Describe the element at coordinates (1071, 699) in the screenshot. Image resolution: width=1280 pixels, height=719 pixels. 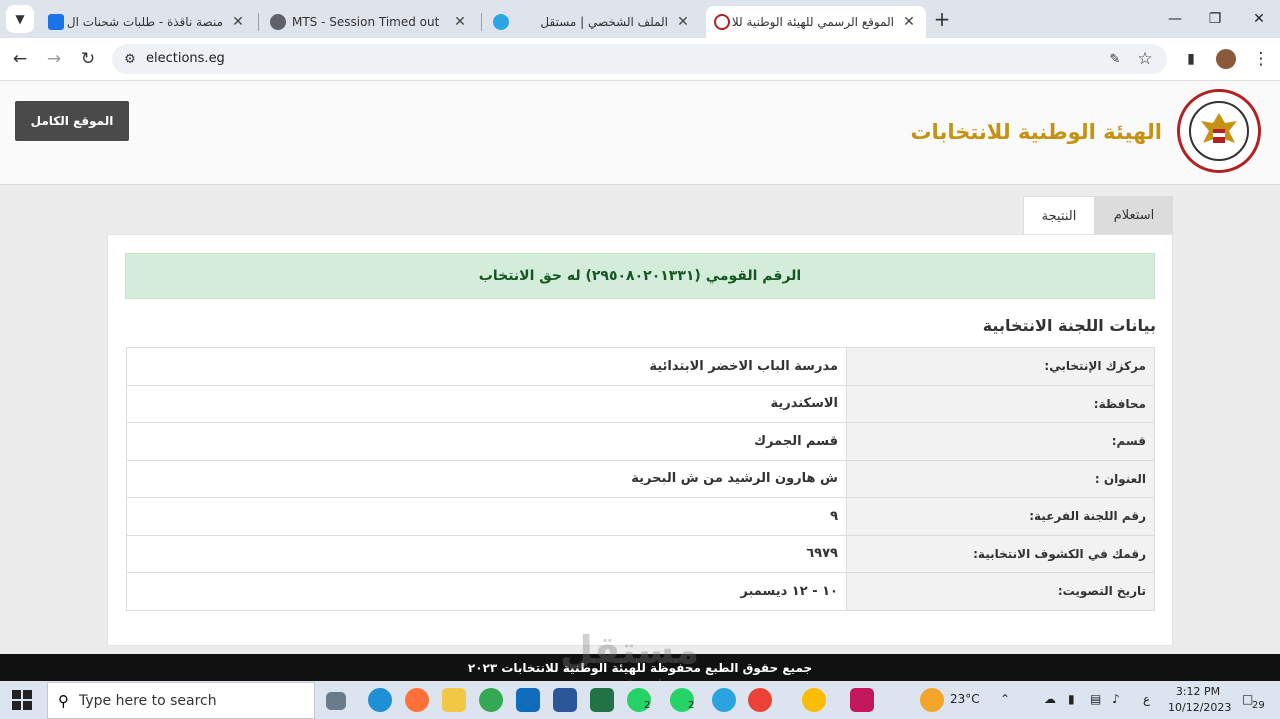
I see `battery-icon: ▮` at that location.